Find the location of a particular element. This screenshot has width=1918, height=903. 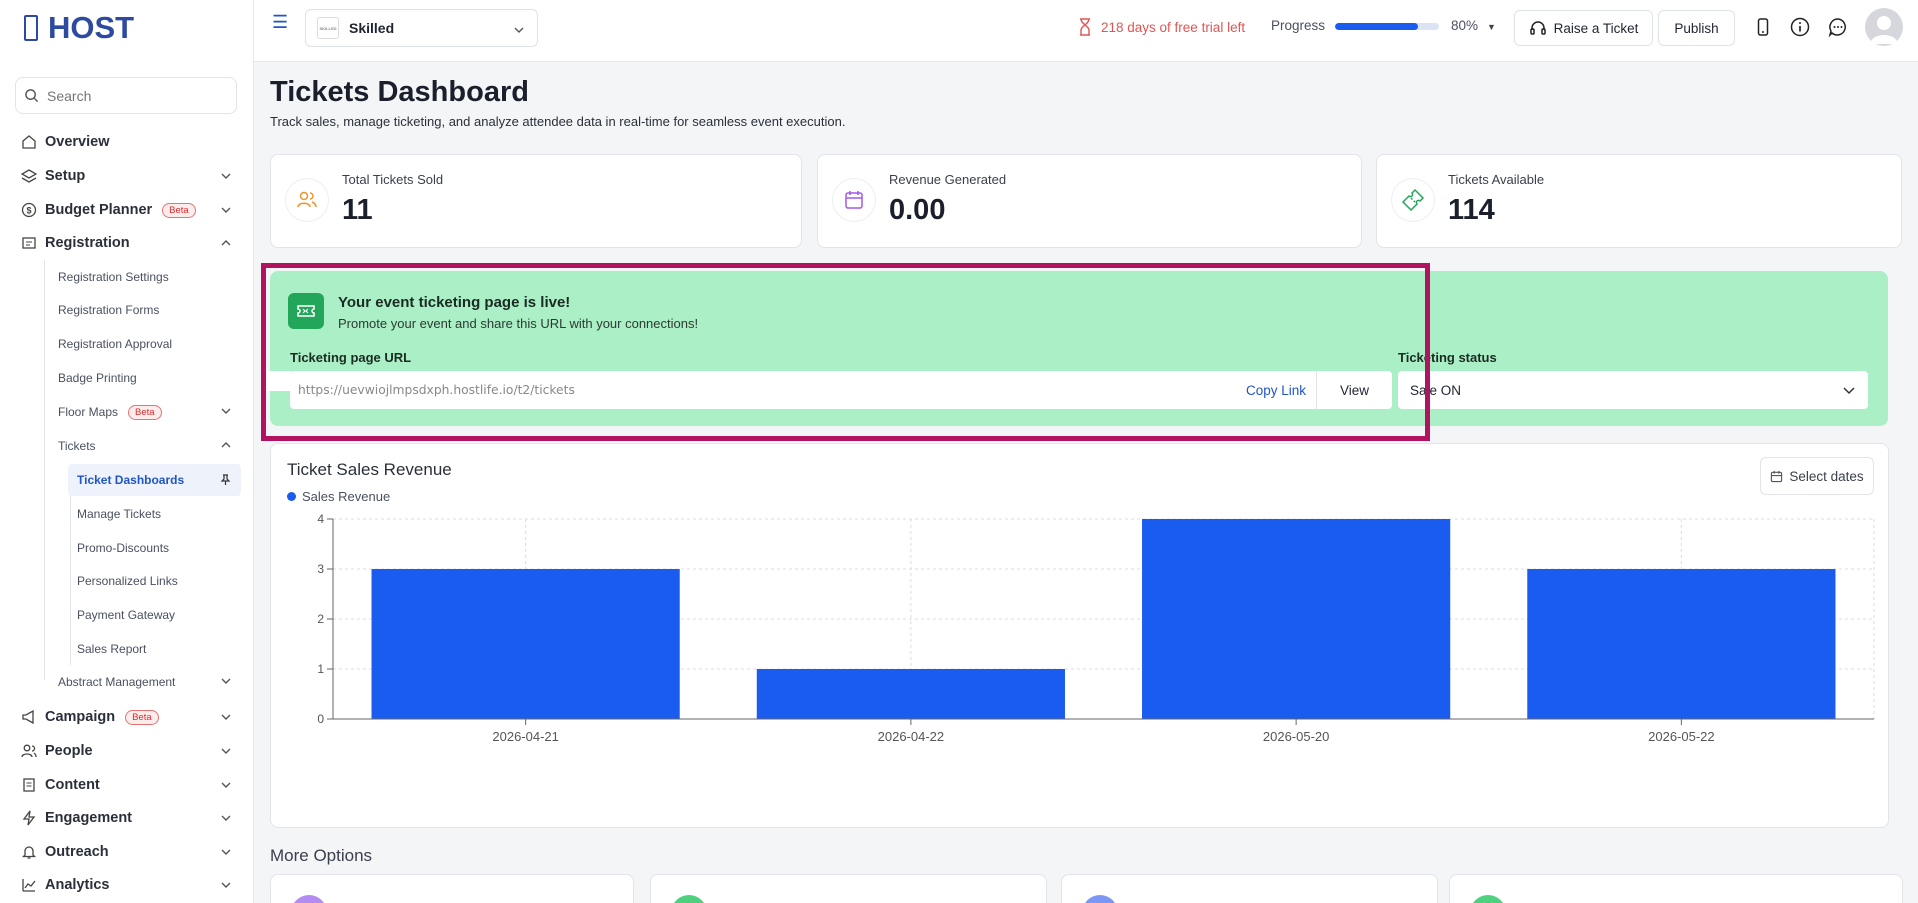

sidebar-item-label: Badge Printing is located at coordinates (97, 378).